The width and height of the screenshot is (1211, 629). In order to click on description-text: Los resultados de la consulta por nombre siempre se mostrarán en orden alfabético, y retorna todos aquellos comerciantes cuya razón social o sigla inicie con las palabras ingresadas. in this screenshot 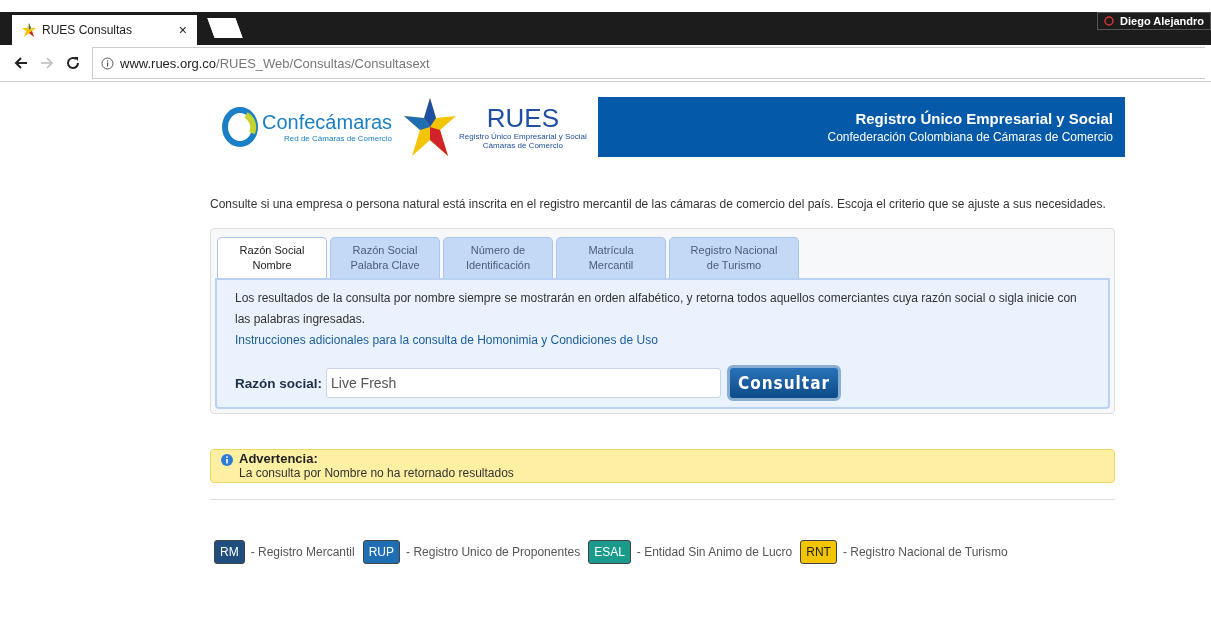, I will do `click(656, 309)`.